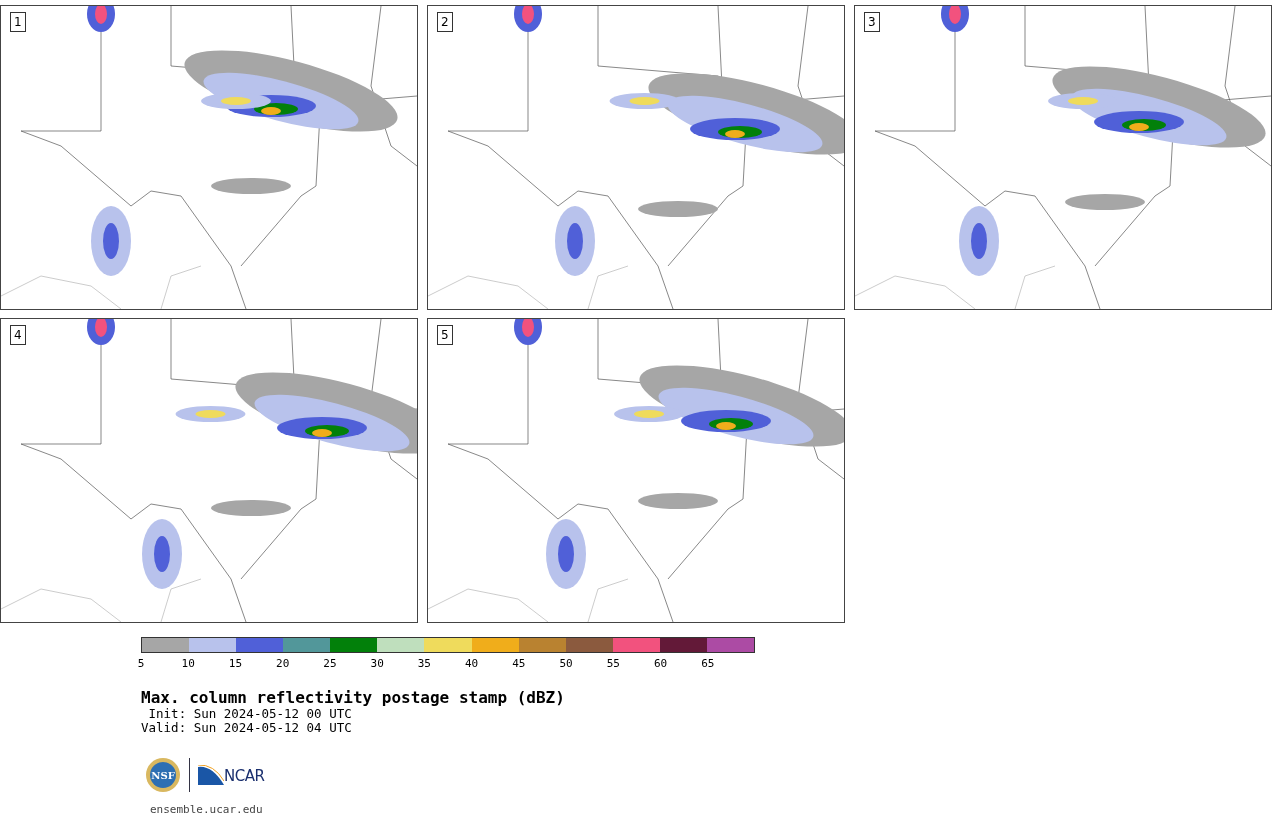  What do you see at coordinates (18, 22) in the screenshot?
I see `panel-number: 1` at bounding box center [18, 22].